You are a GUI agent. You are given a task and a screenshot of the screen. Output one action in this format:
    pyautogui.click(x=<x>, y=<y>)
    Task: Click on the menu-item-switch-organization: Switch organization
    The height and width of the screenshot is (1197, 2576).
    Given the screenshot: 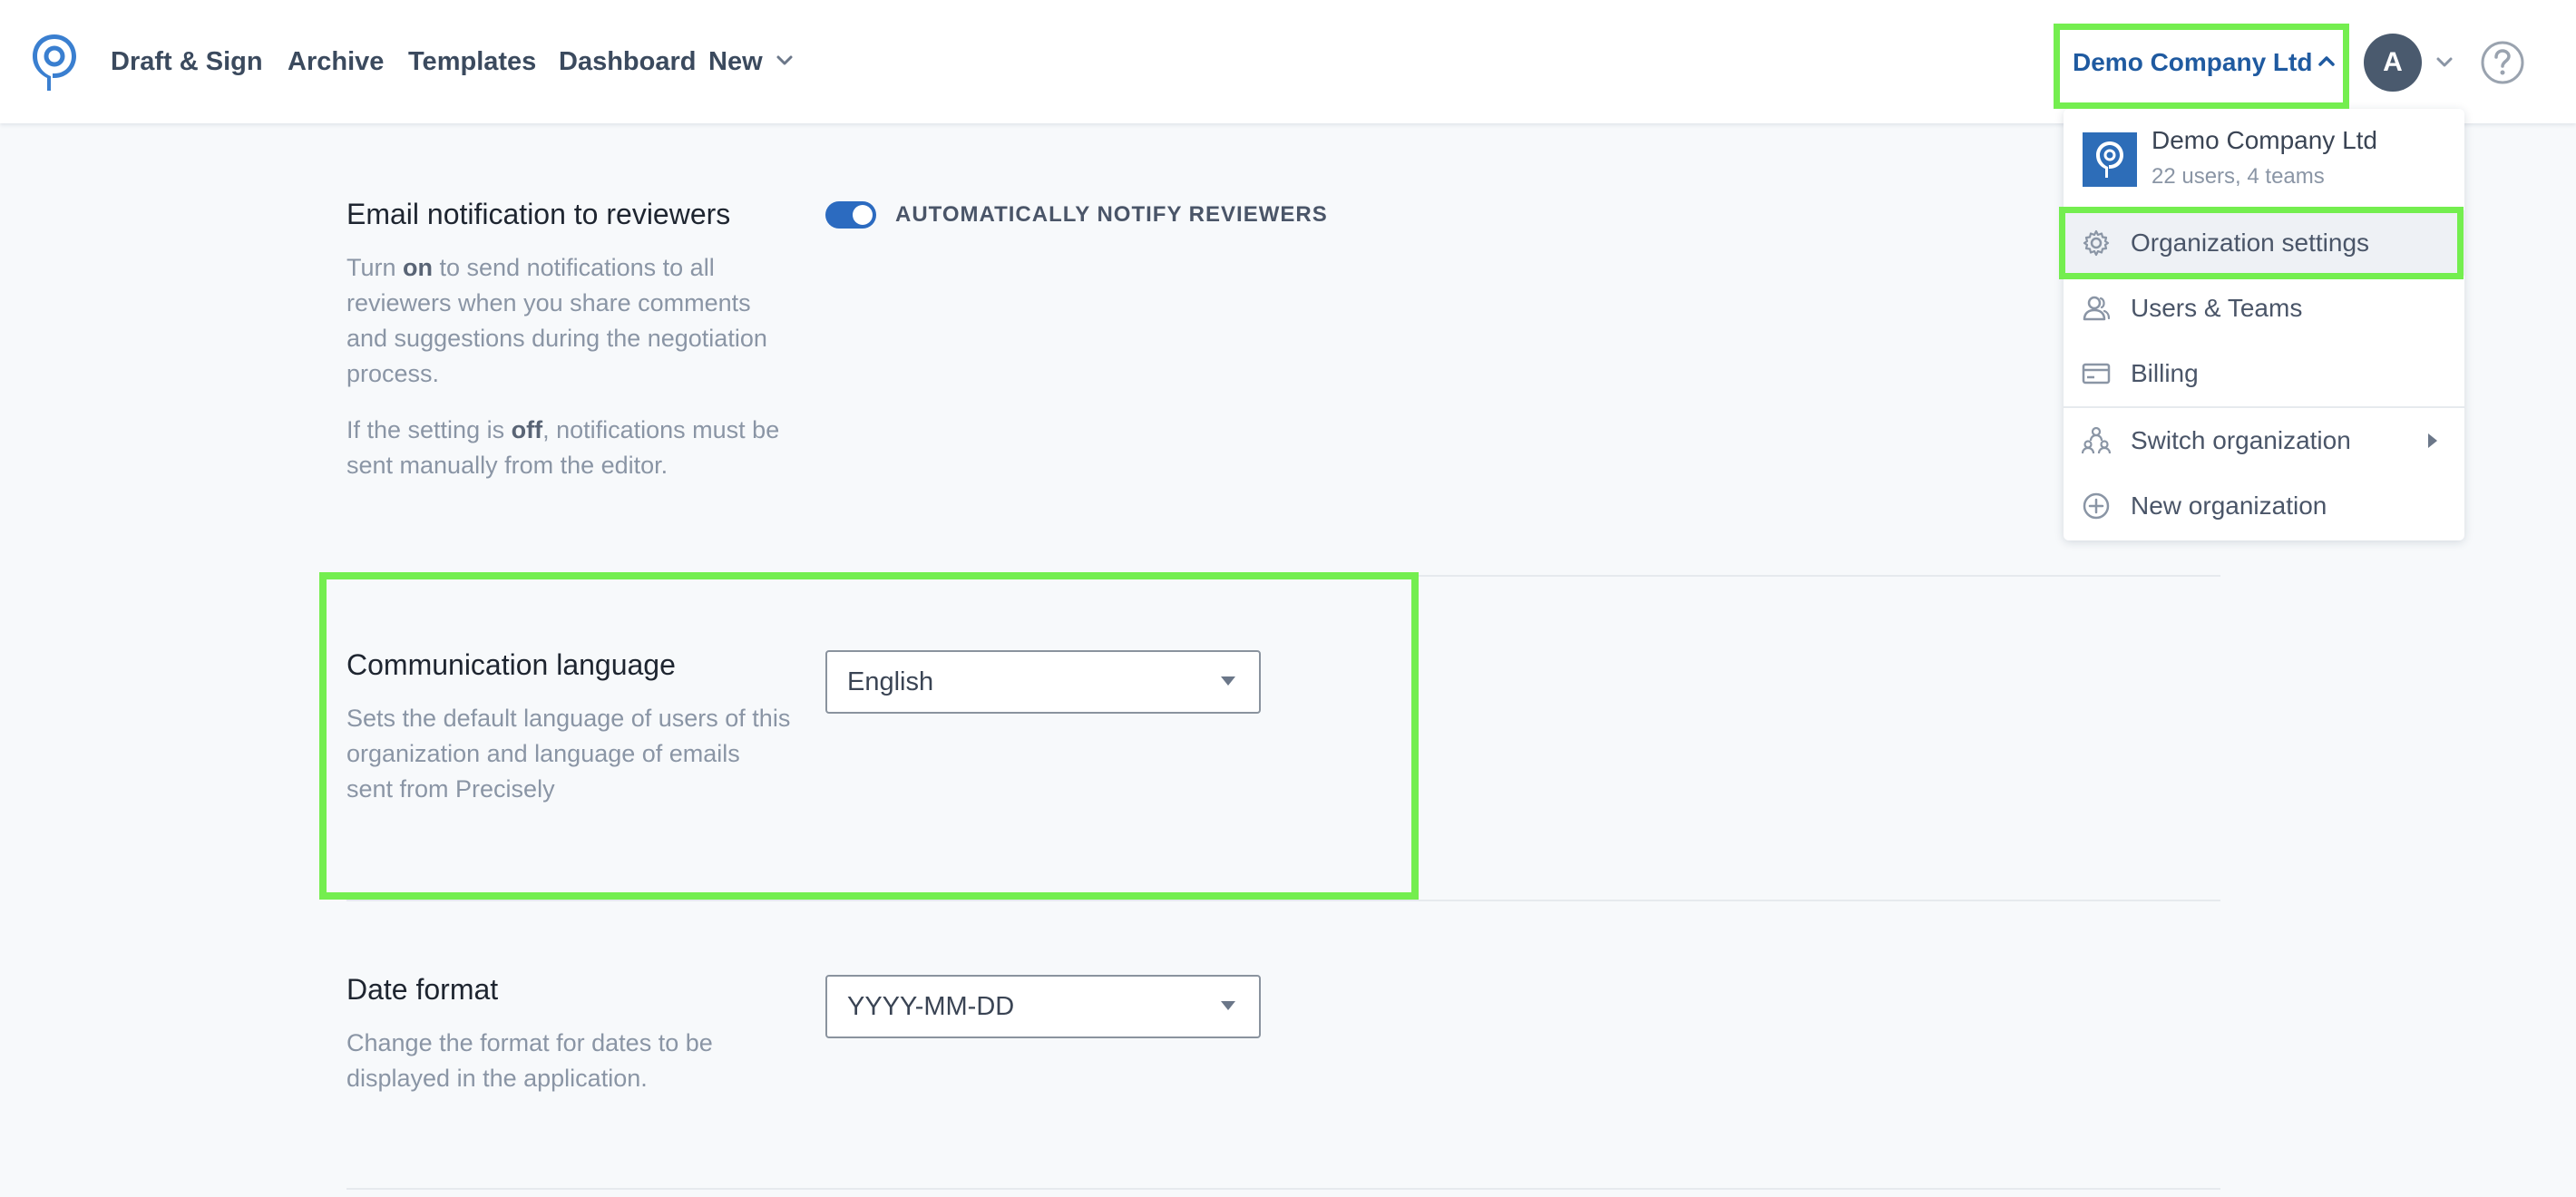 What is the action you would take?
    pyautogui.click(x=2264, y=440)
    